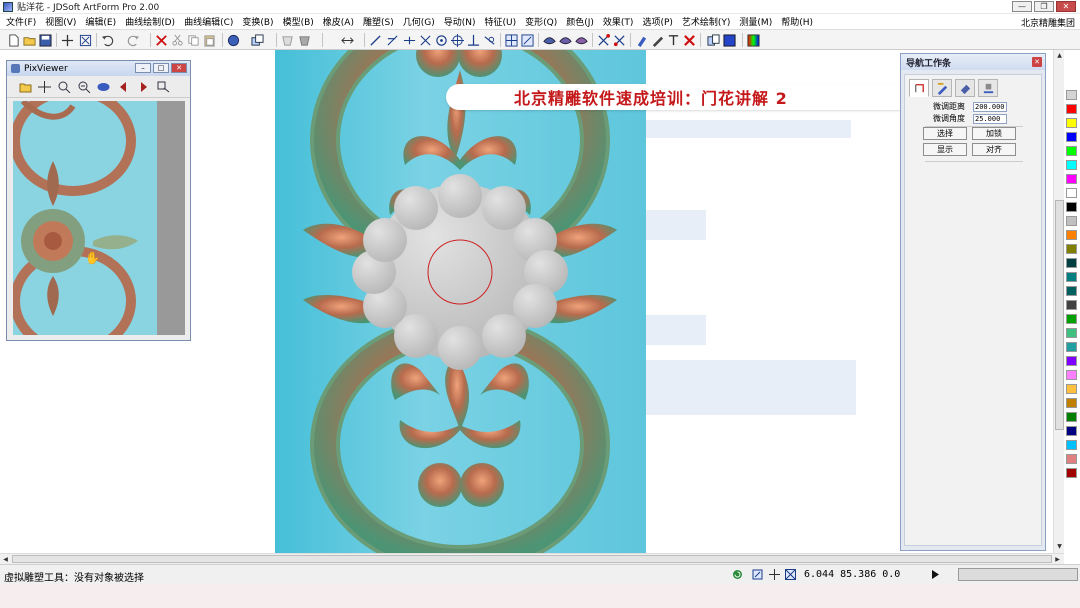  What do you see at coordinates (457, 40) in the screenshot?
I see `target-tool-icon` at bounding box center [457, 40].